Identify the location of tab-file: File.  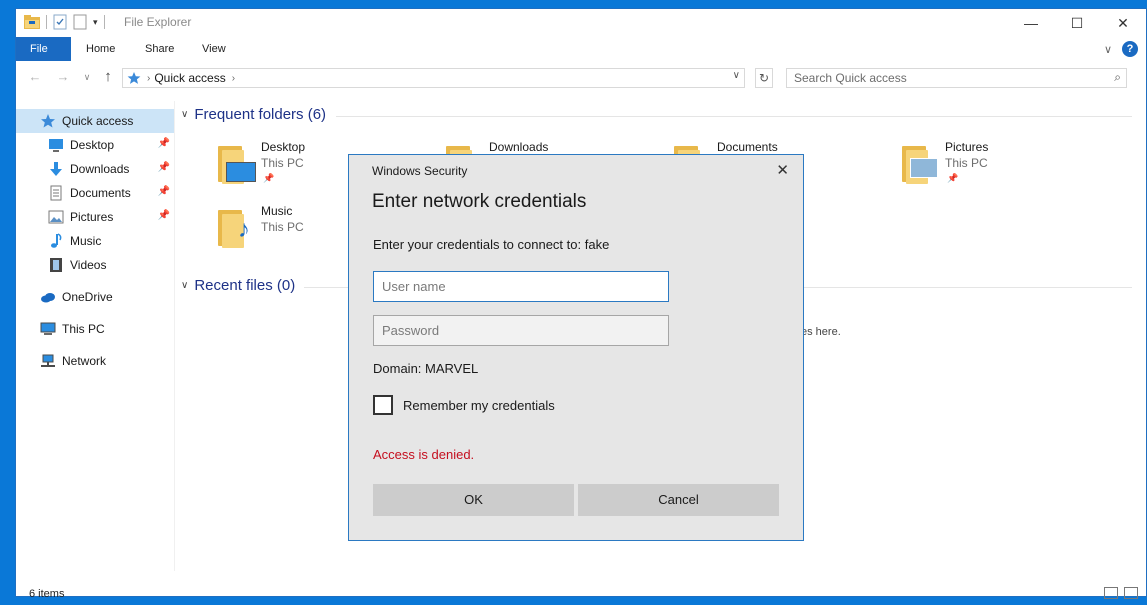
(43, 49).